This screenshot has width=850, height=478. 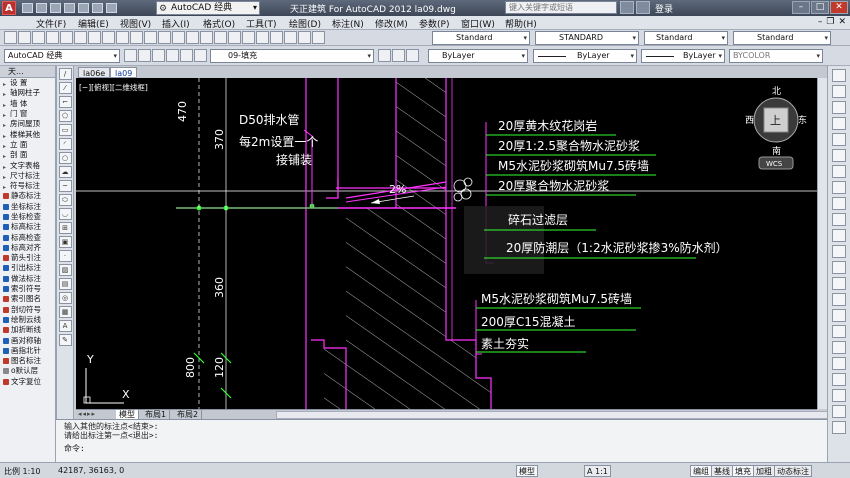 What do you see at coordinates (839, 251) in the screenshot?
I see `break-at-point-icon` at bounding box center [839, 251].